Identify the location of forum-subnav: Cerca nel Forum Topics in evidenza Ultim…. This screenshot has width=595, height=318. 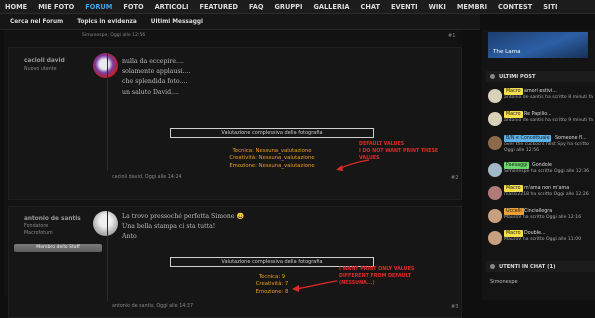
(240, 22).